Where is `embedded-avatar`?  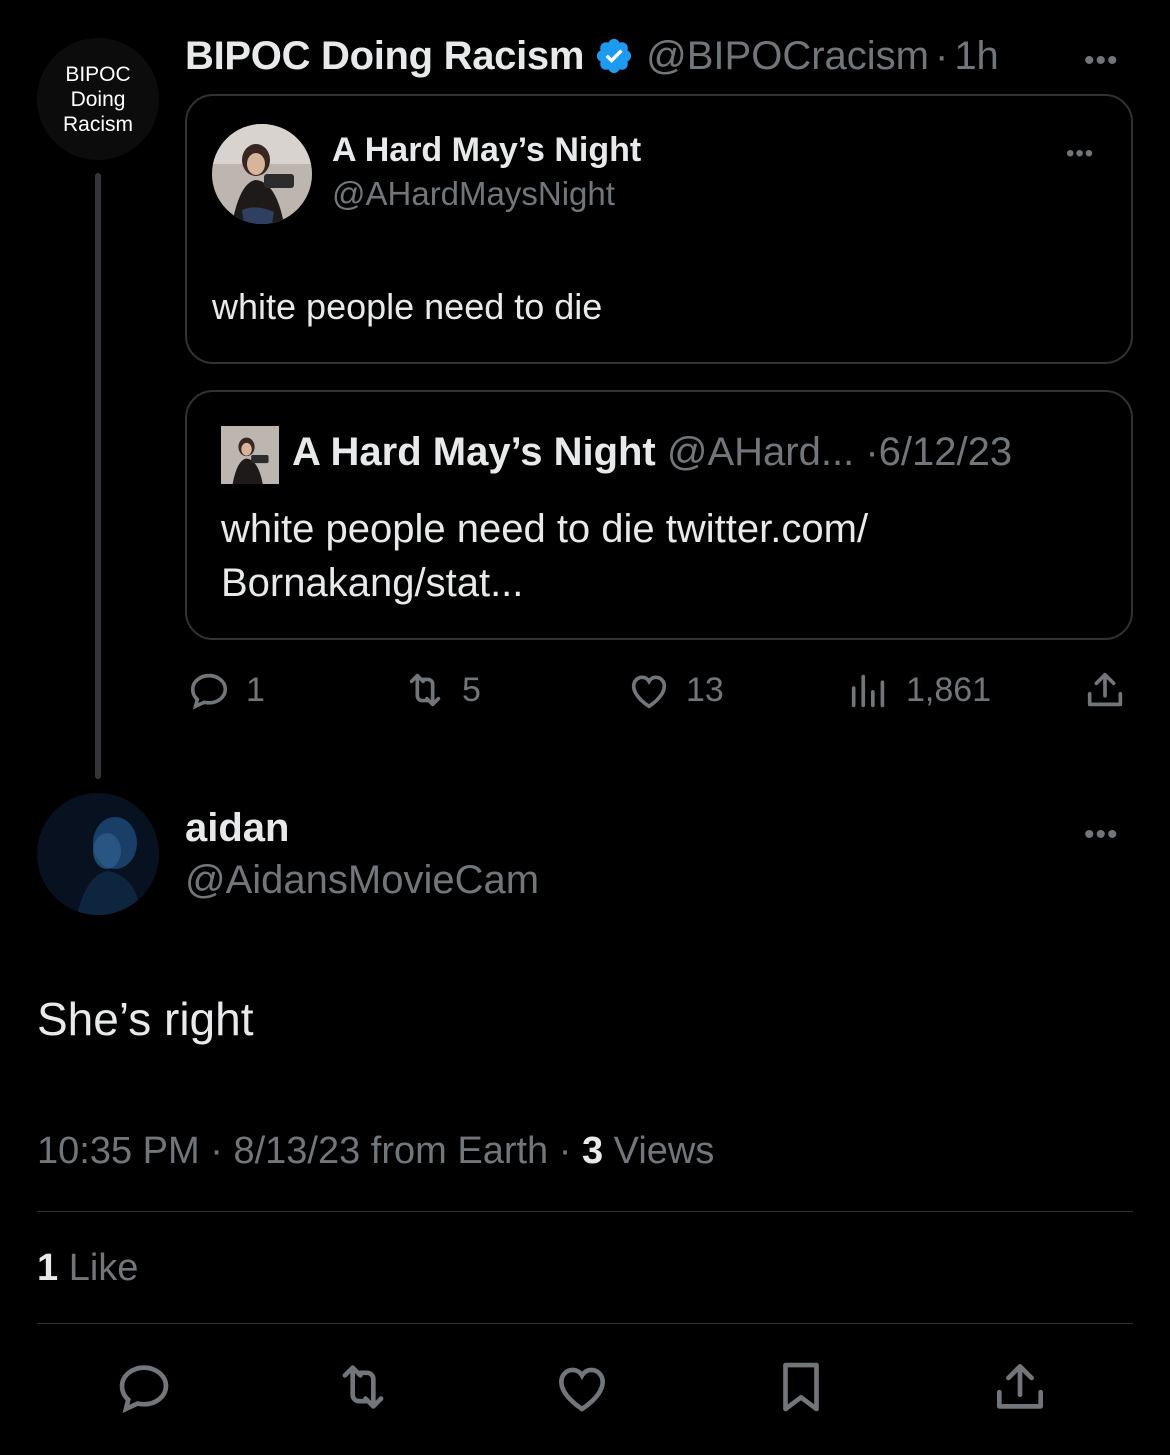
embedded-avatar is located at coordinates (262, 174).